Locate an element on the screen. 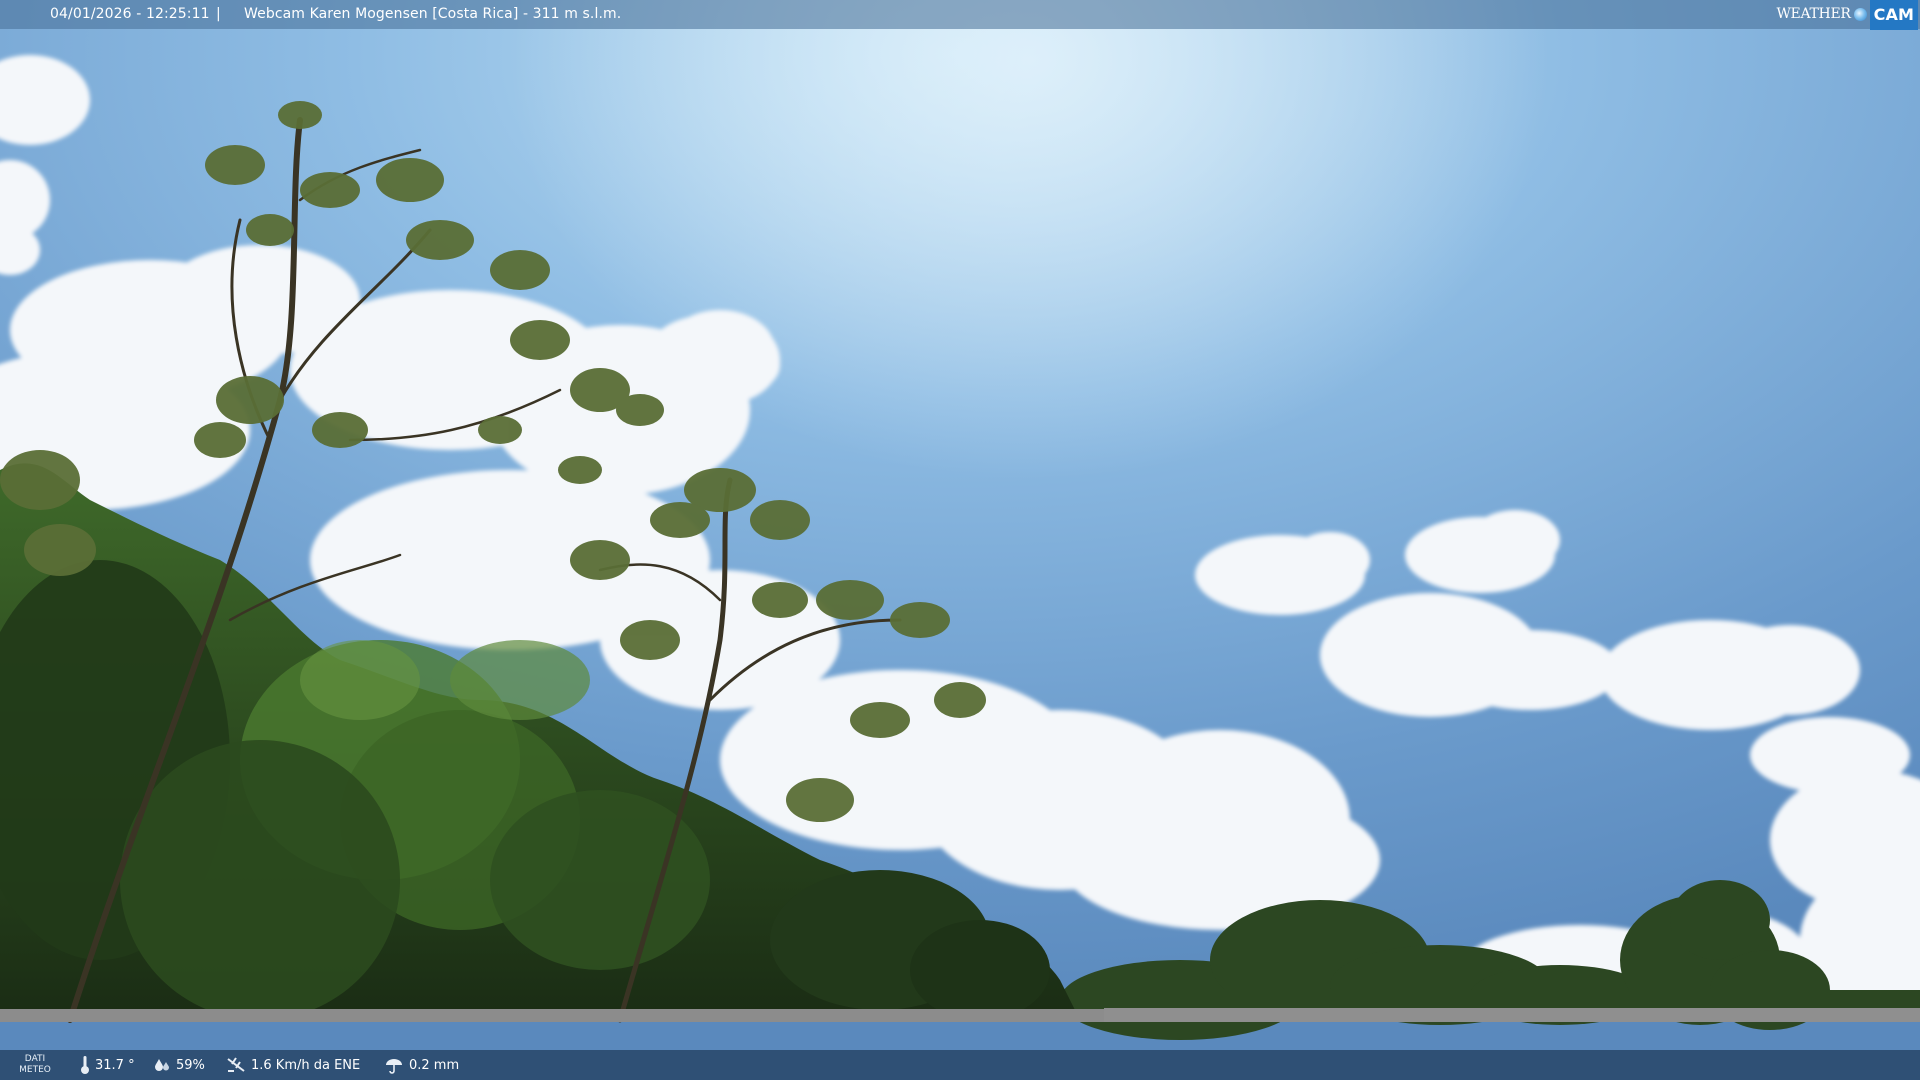  dati-label-line2: METEO is located at coordinates (35, 1070).